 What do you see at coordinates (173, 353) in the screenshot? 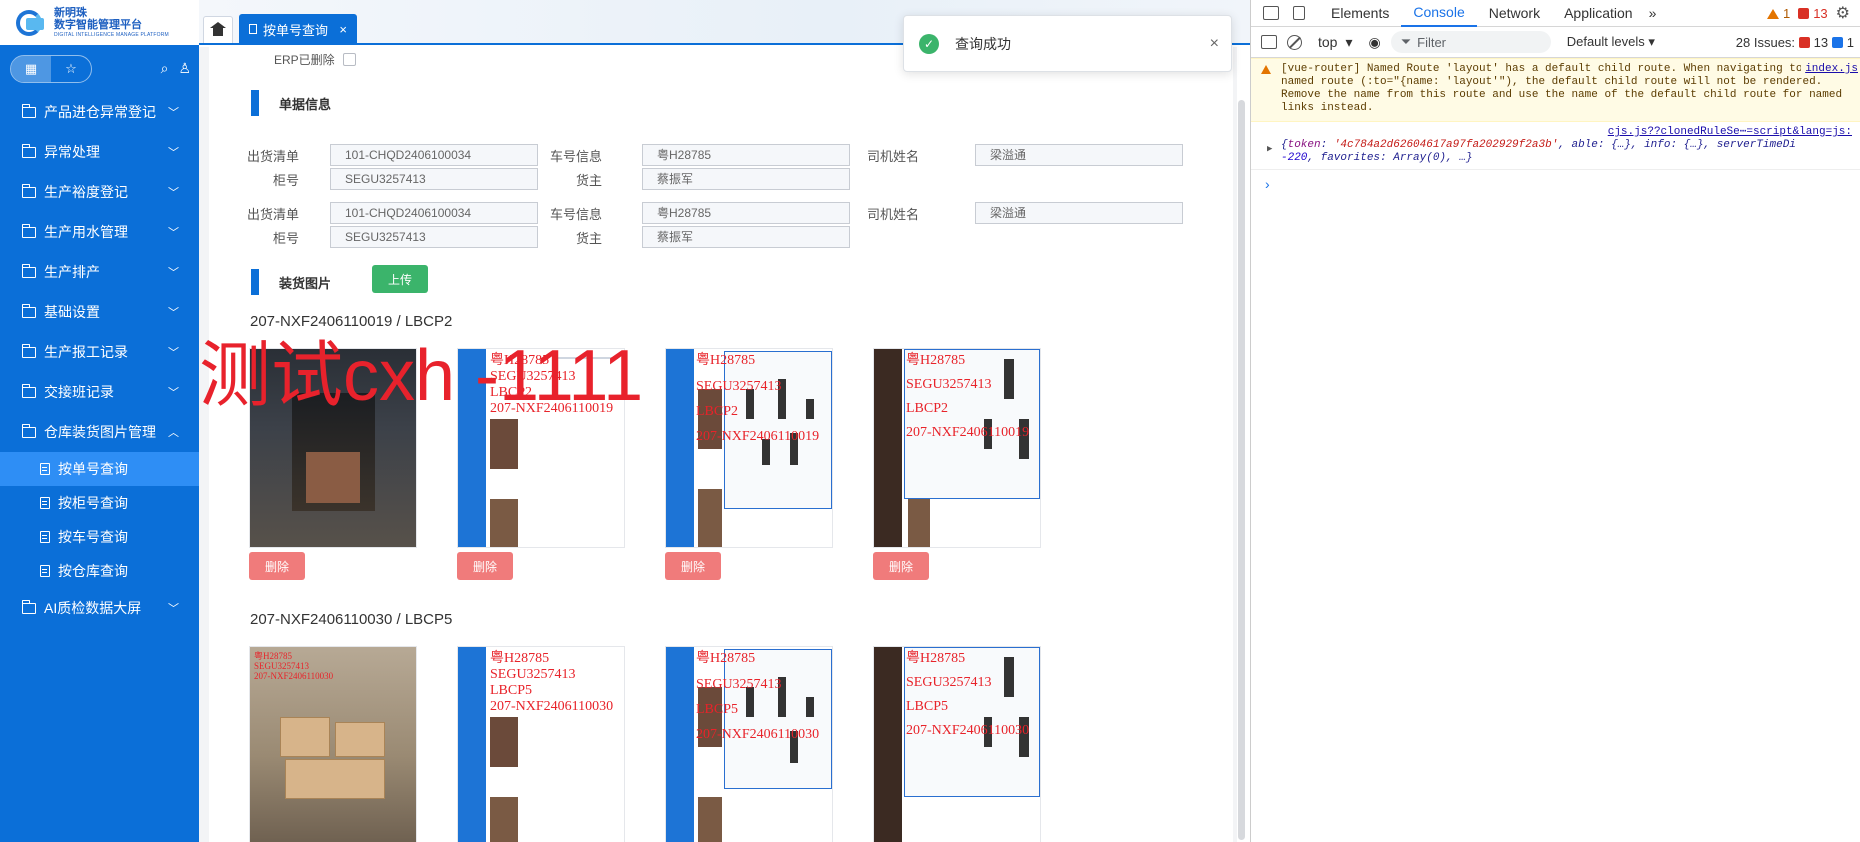
I see `chevron-down-icon: ﹀` at bounding box center [173, 353].